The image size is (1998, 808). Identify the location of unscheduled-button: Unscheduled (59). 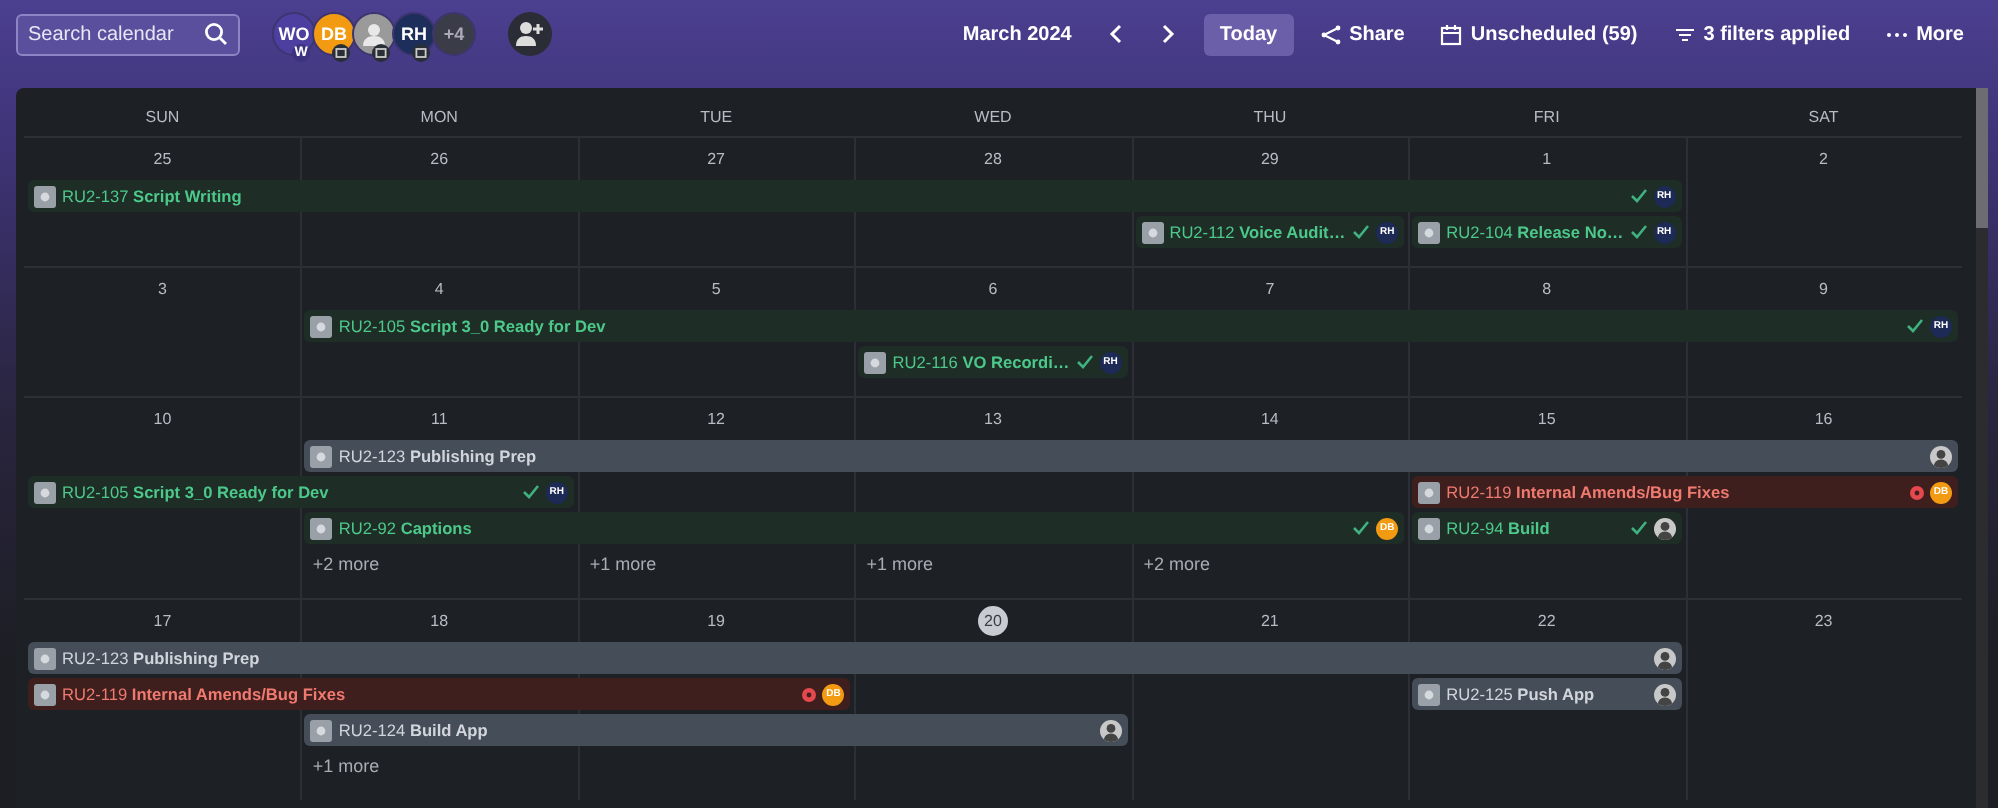
(1539, 34).